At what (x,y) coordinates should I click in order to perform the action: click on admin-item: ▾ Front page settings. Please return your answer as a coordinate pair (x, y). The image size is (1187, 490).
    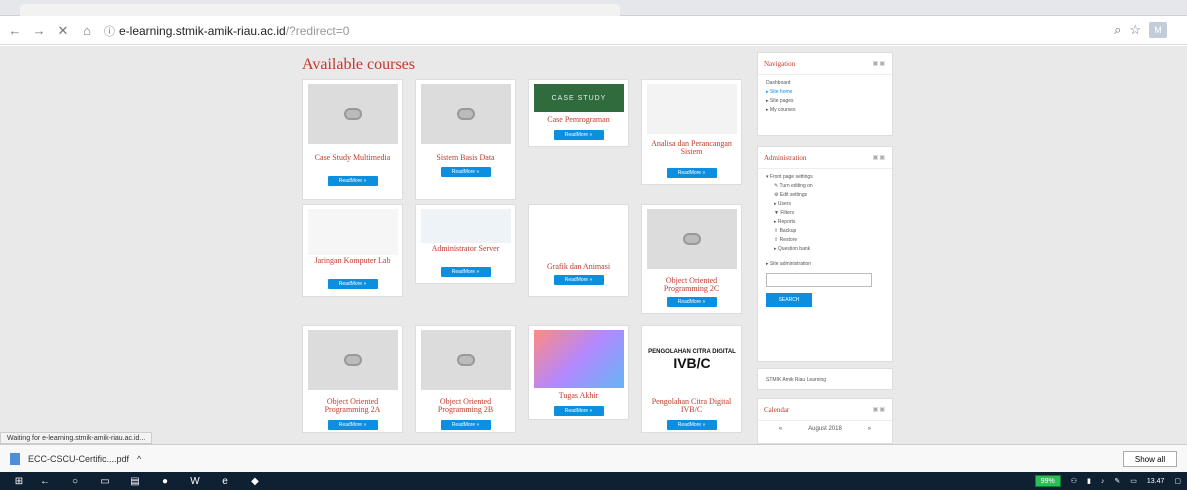
    Looking at the image, I should click on (825, 177).